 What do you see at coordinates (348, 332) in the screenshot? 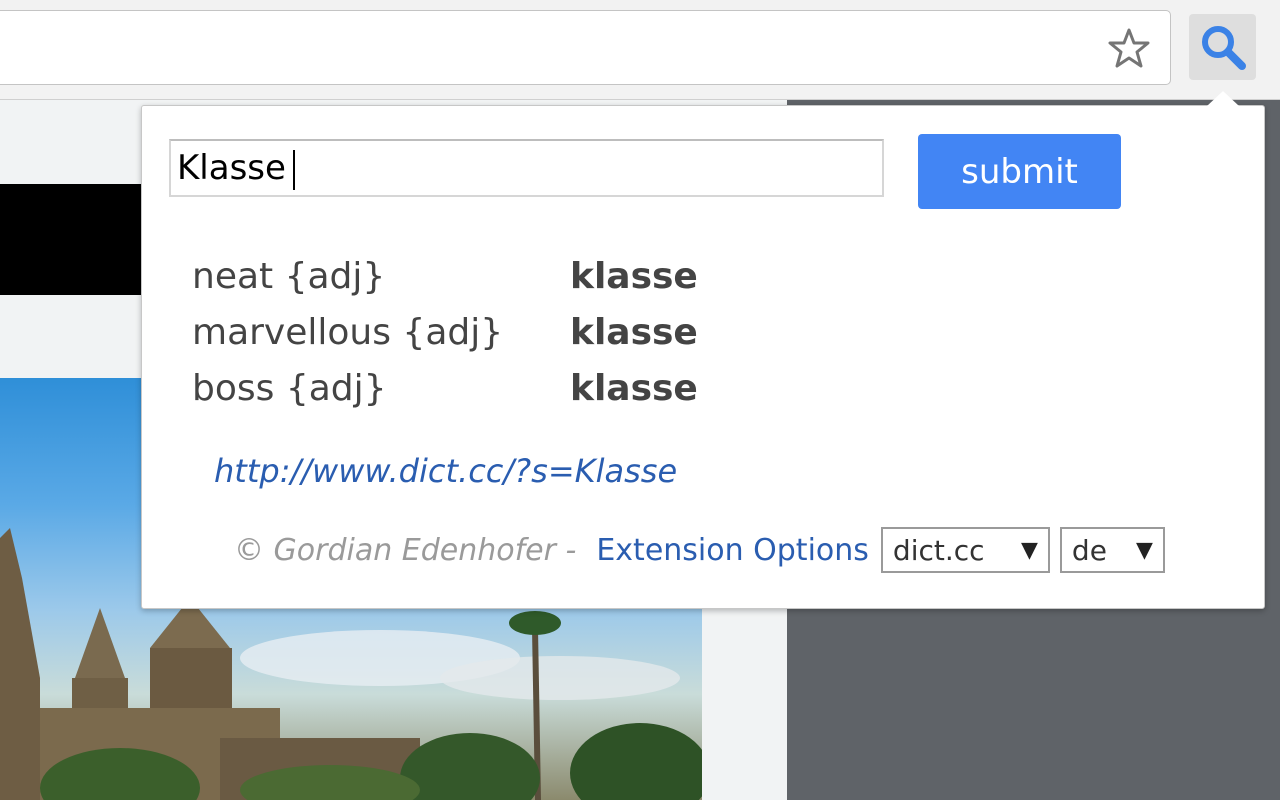
I see `result-english: marvellous {adj}` at bounding box center [348, 332].